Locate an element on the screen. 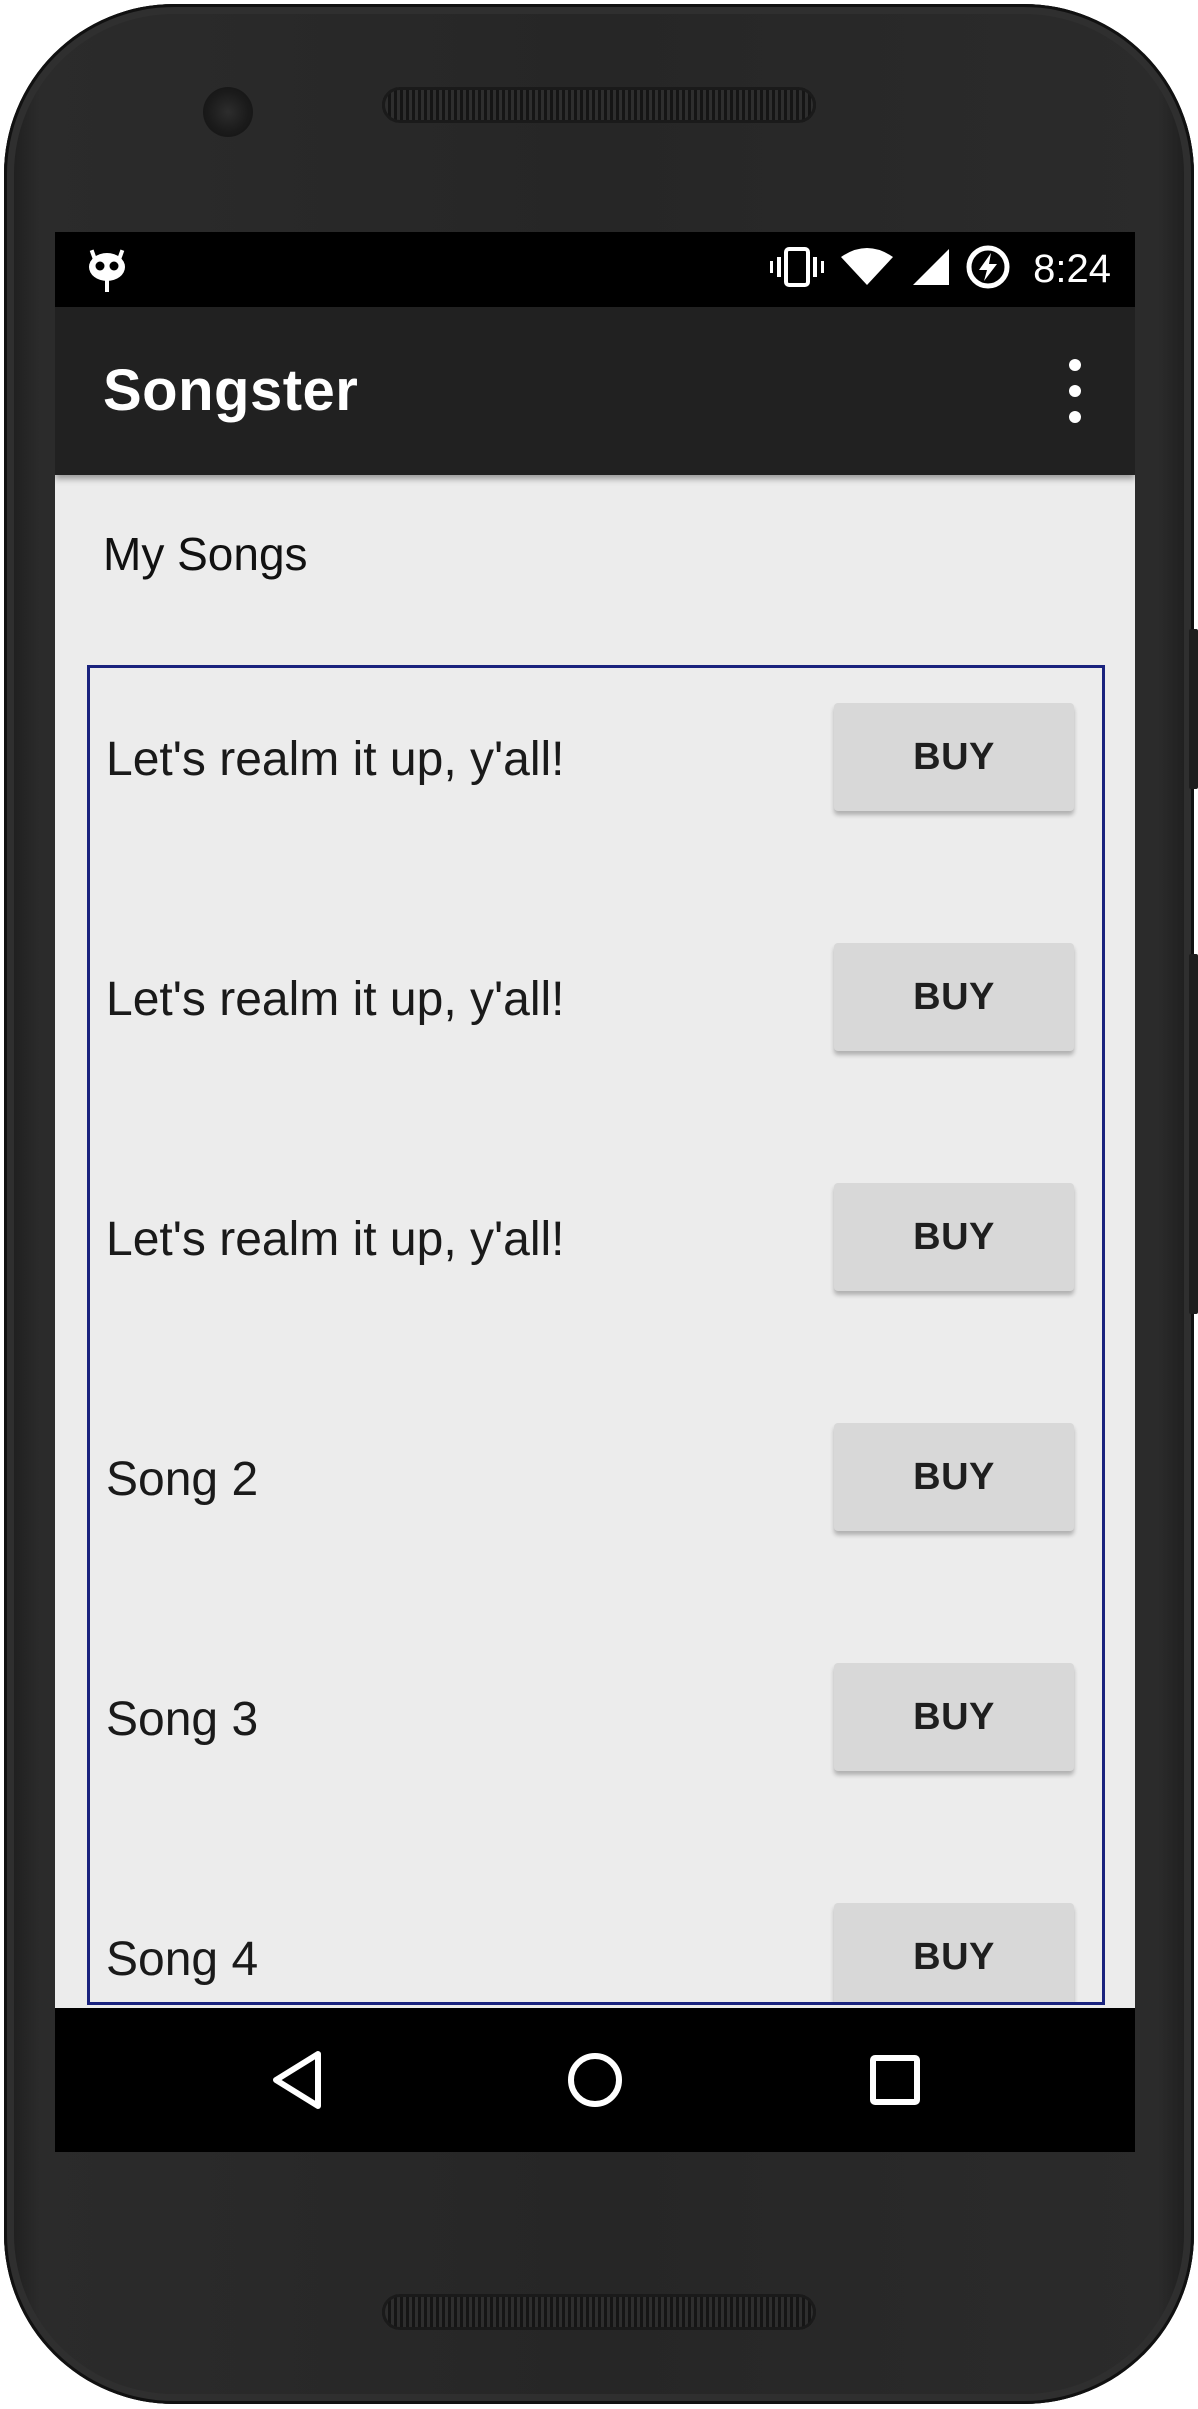 This screenshot has height=2409, width=1198. back-icon is located at coordinates (298, 2080).